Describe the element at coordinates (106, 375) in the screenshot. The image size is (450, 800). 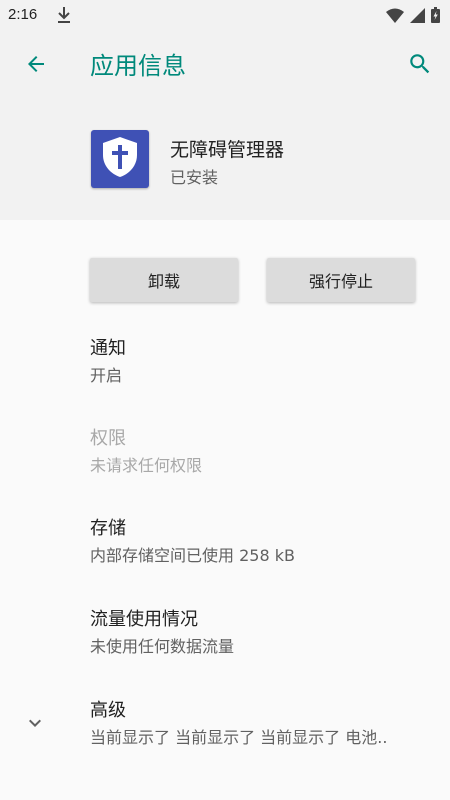
I see `pref-summary: 开启` at that location.